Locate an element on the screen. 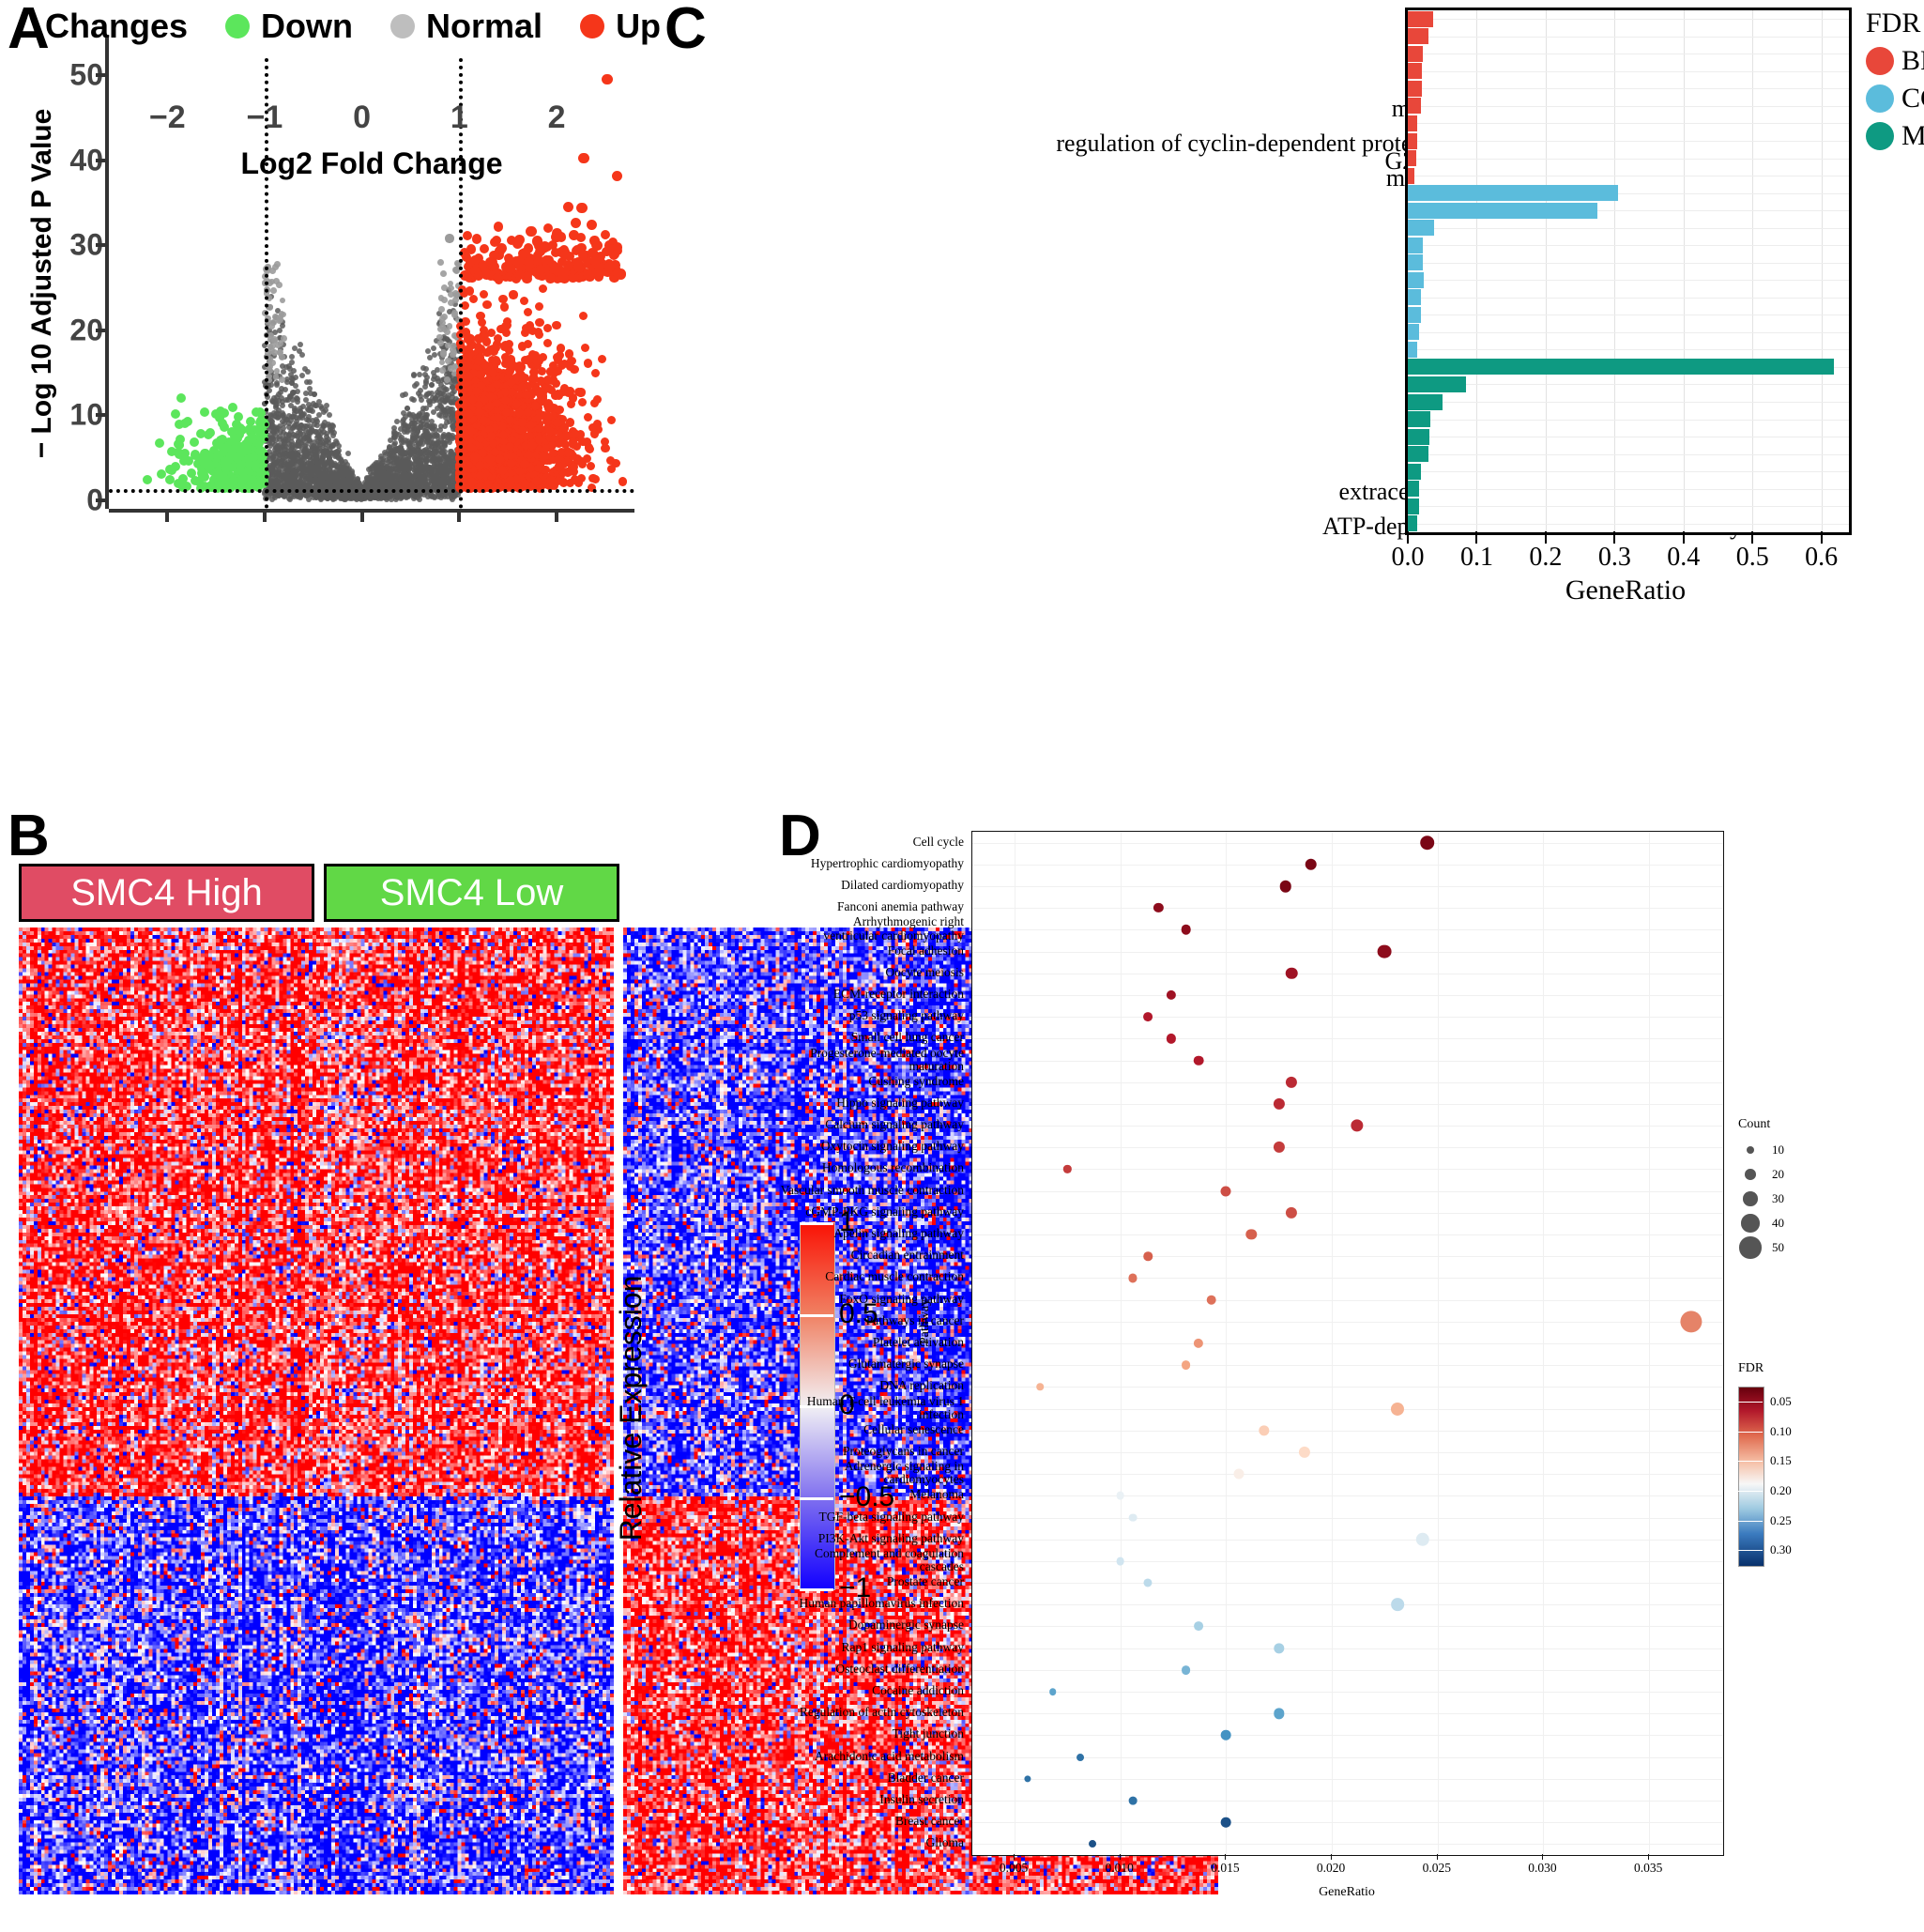 The height and width of the screenshot is (1932, 1924). legend-label-down: Down is located at coordinates (307, 26).